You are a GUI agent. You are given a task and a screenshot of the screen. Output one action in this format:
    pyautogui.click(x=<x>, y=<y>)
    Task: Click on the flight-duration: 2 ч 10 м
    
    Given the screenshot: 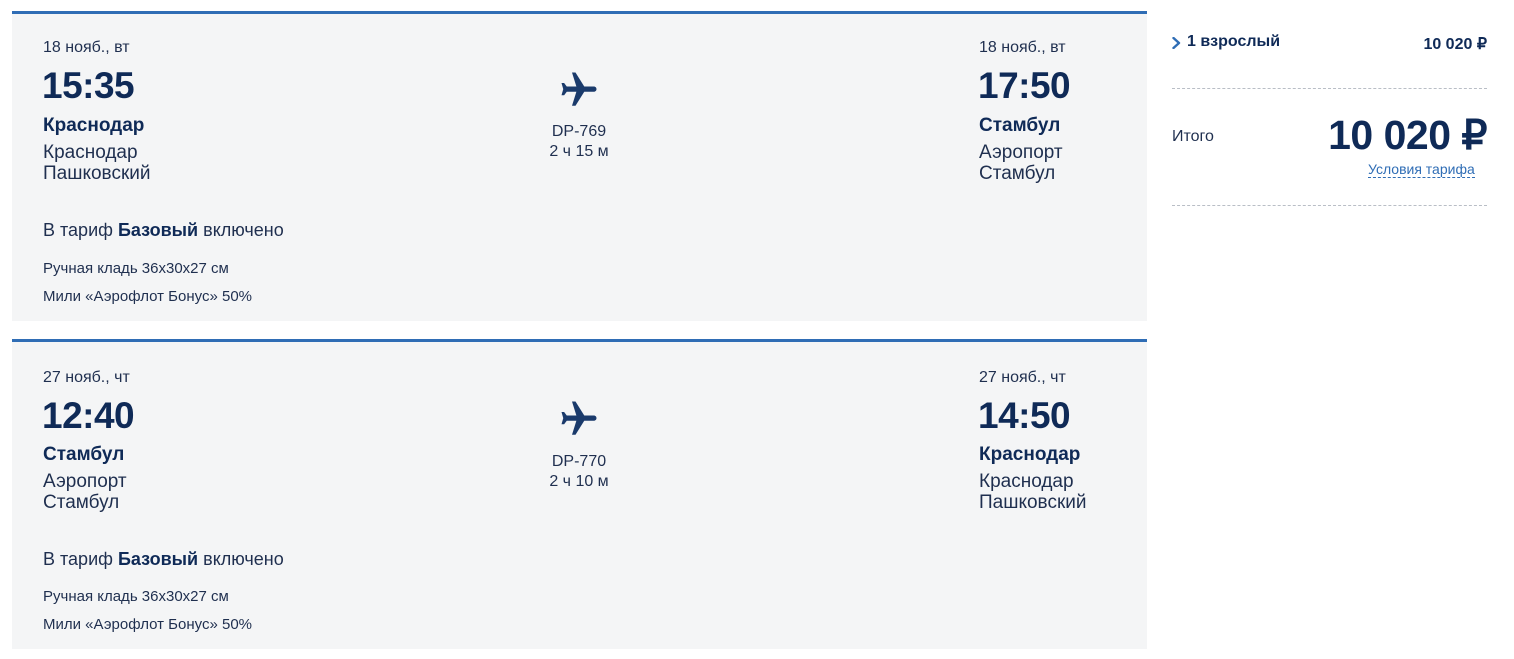 What is the action you would take?
    pyautogui.click(x=579, y=481)
    